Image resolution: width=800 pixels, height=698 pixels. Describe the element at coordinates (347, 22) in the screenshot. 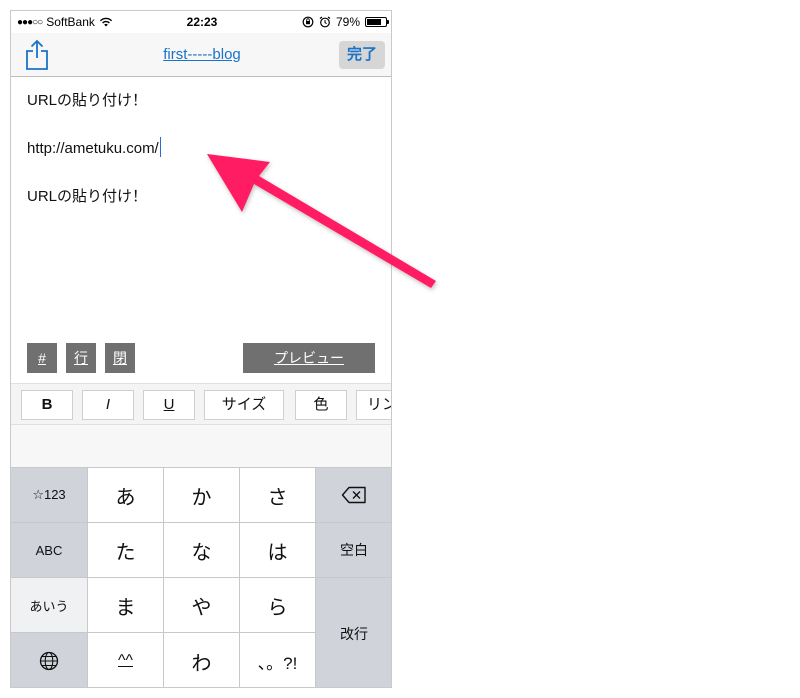

I see `battery-percent: 79%` at that location.